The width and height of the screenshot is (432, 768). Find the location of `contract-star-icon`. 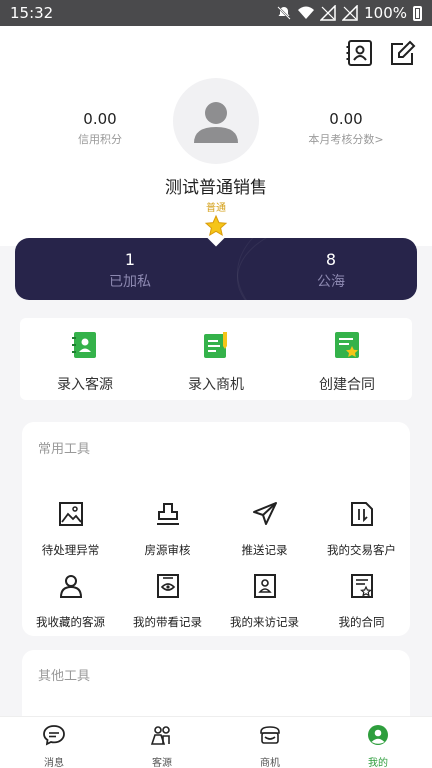

contract-star-icon is located at coordinates (361, 586).